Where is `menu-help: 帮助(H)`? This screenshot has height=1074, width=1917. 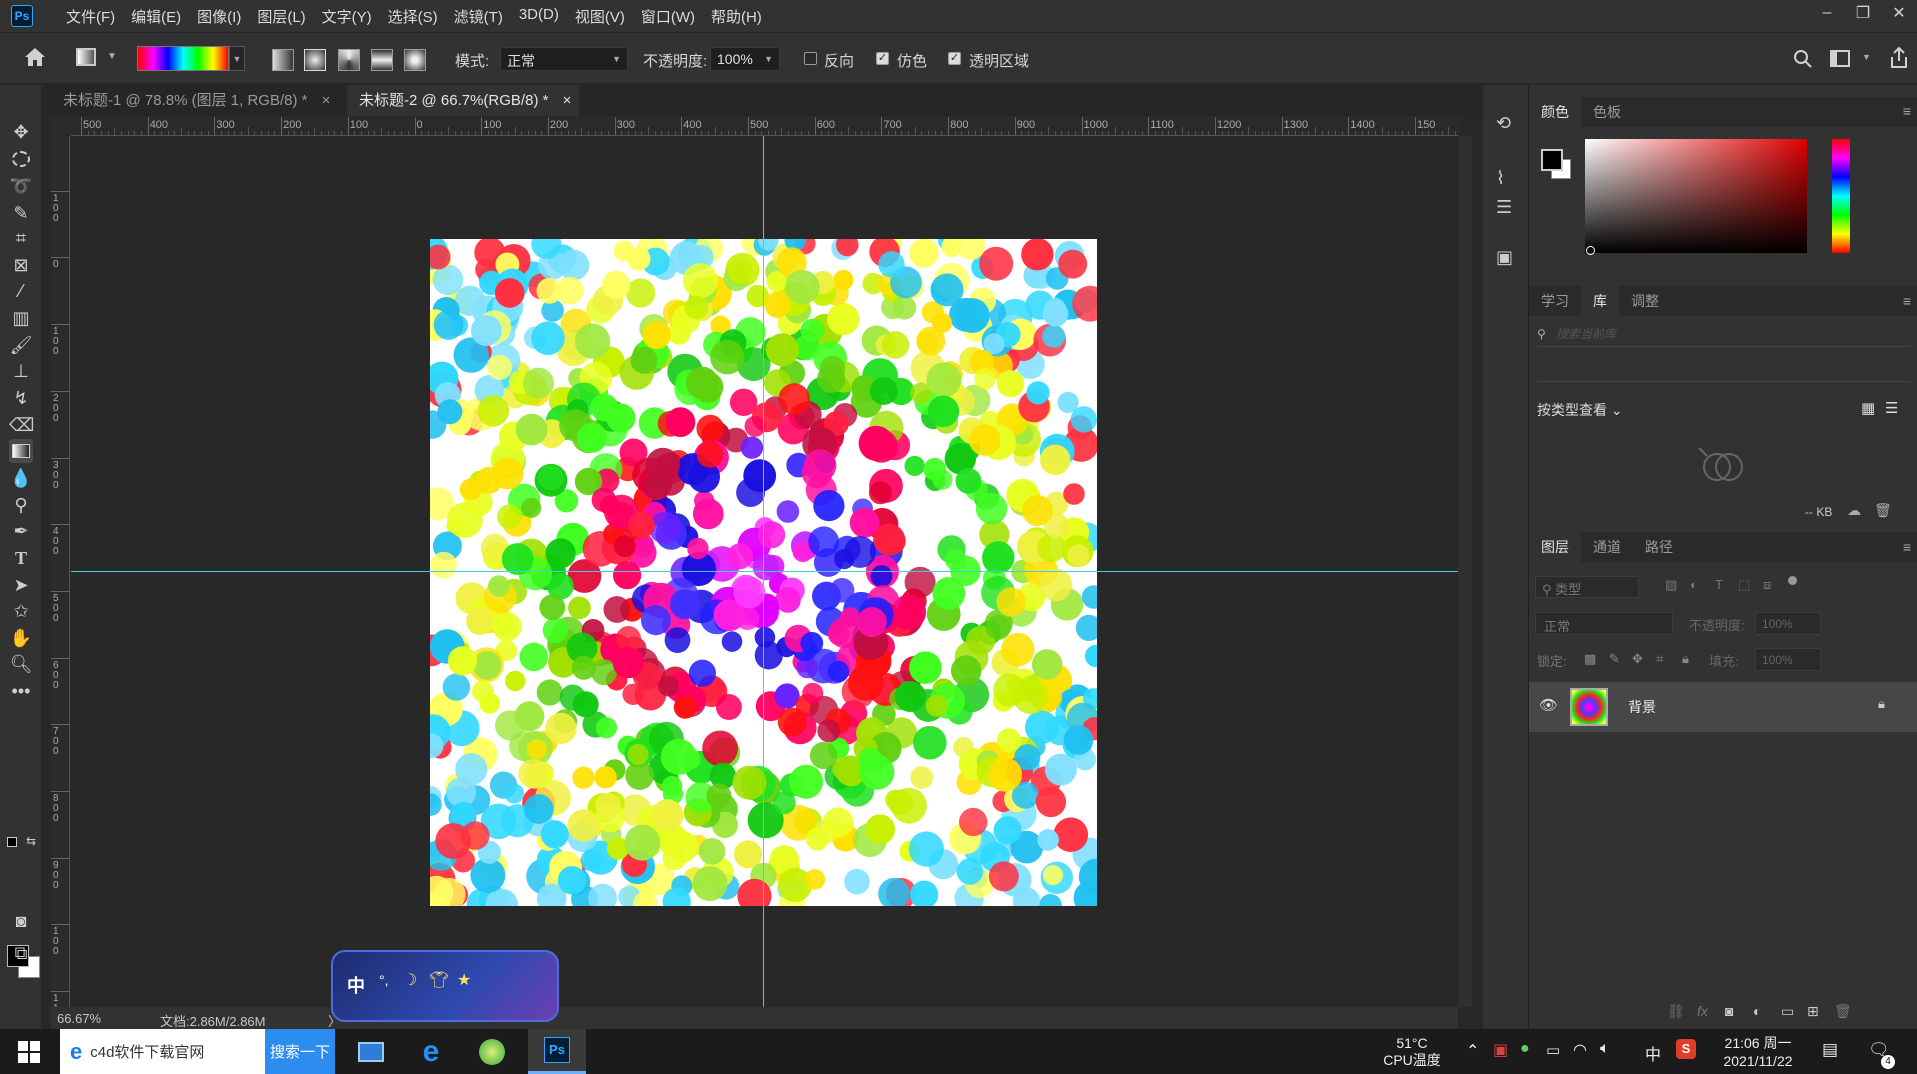 menu-help: 帮助(H) is located at coordinates (736, 16).